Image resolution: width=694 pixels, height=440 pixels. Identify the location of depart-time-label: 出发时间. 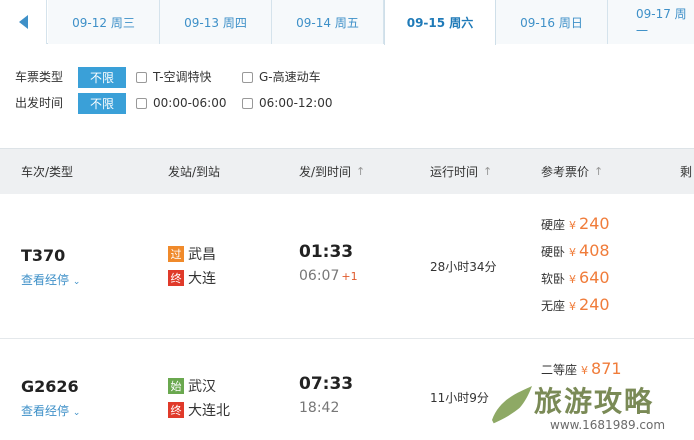
(39, 103).